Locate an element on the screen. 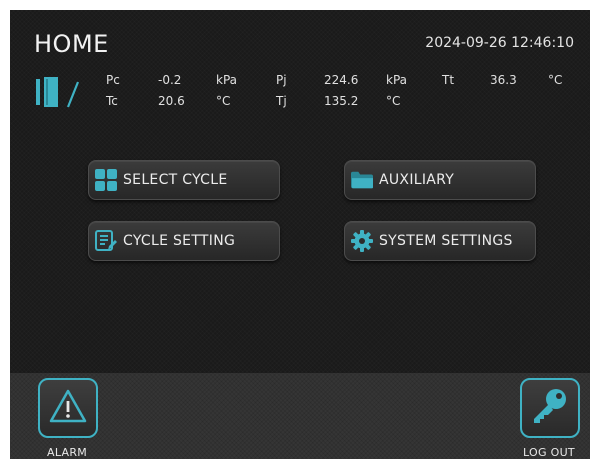  system-settings-button: SYSTEM SETTINGS is located at coordinates (440, 241).